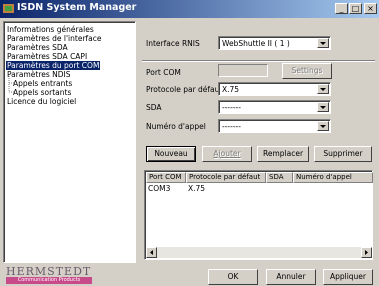 This screenshot has width=379, height=286. Describe the element at coordinates (231, 89) in the screenshot. I see `protocol-value: X.75` at that location.